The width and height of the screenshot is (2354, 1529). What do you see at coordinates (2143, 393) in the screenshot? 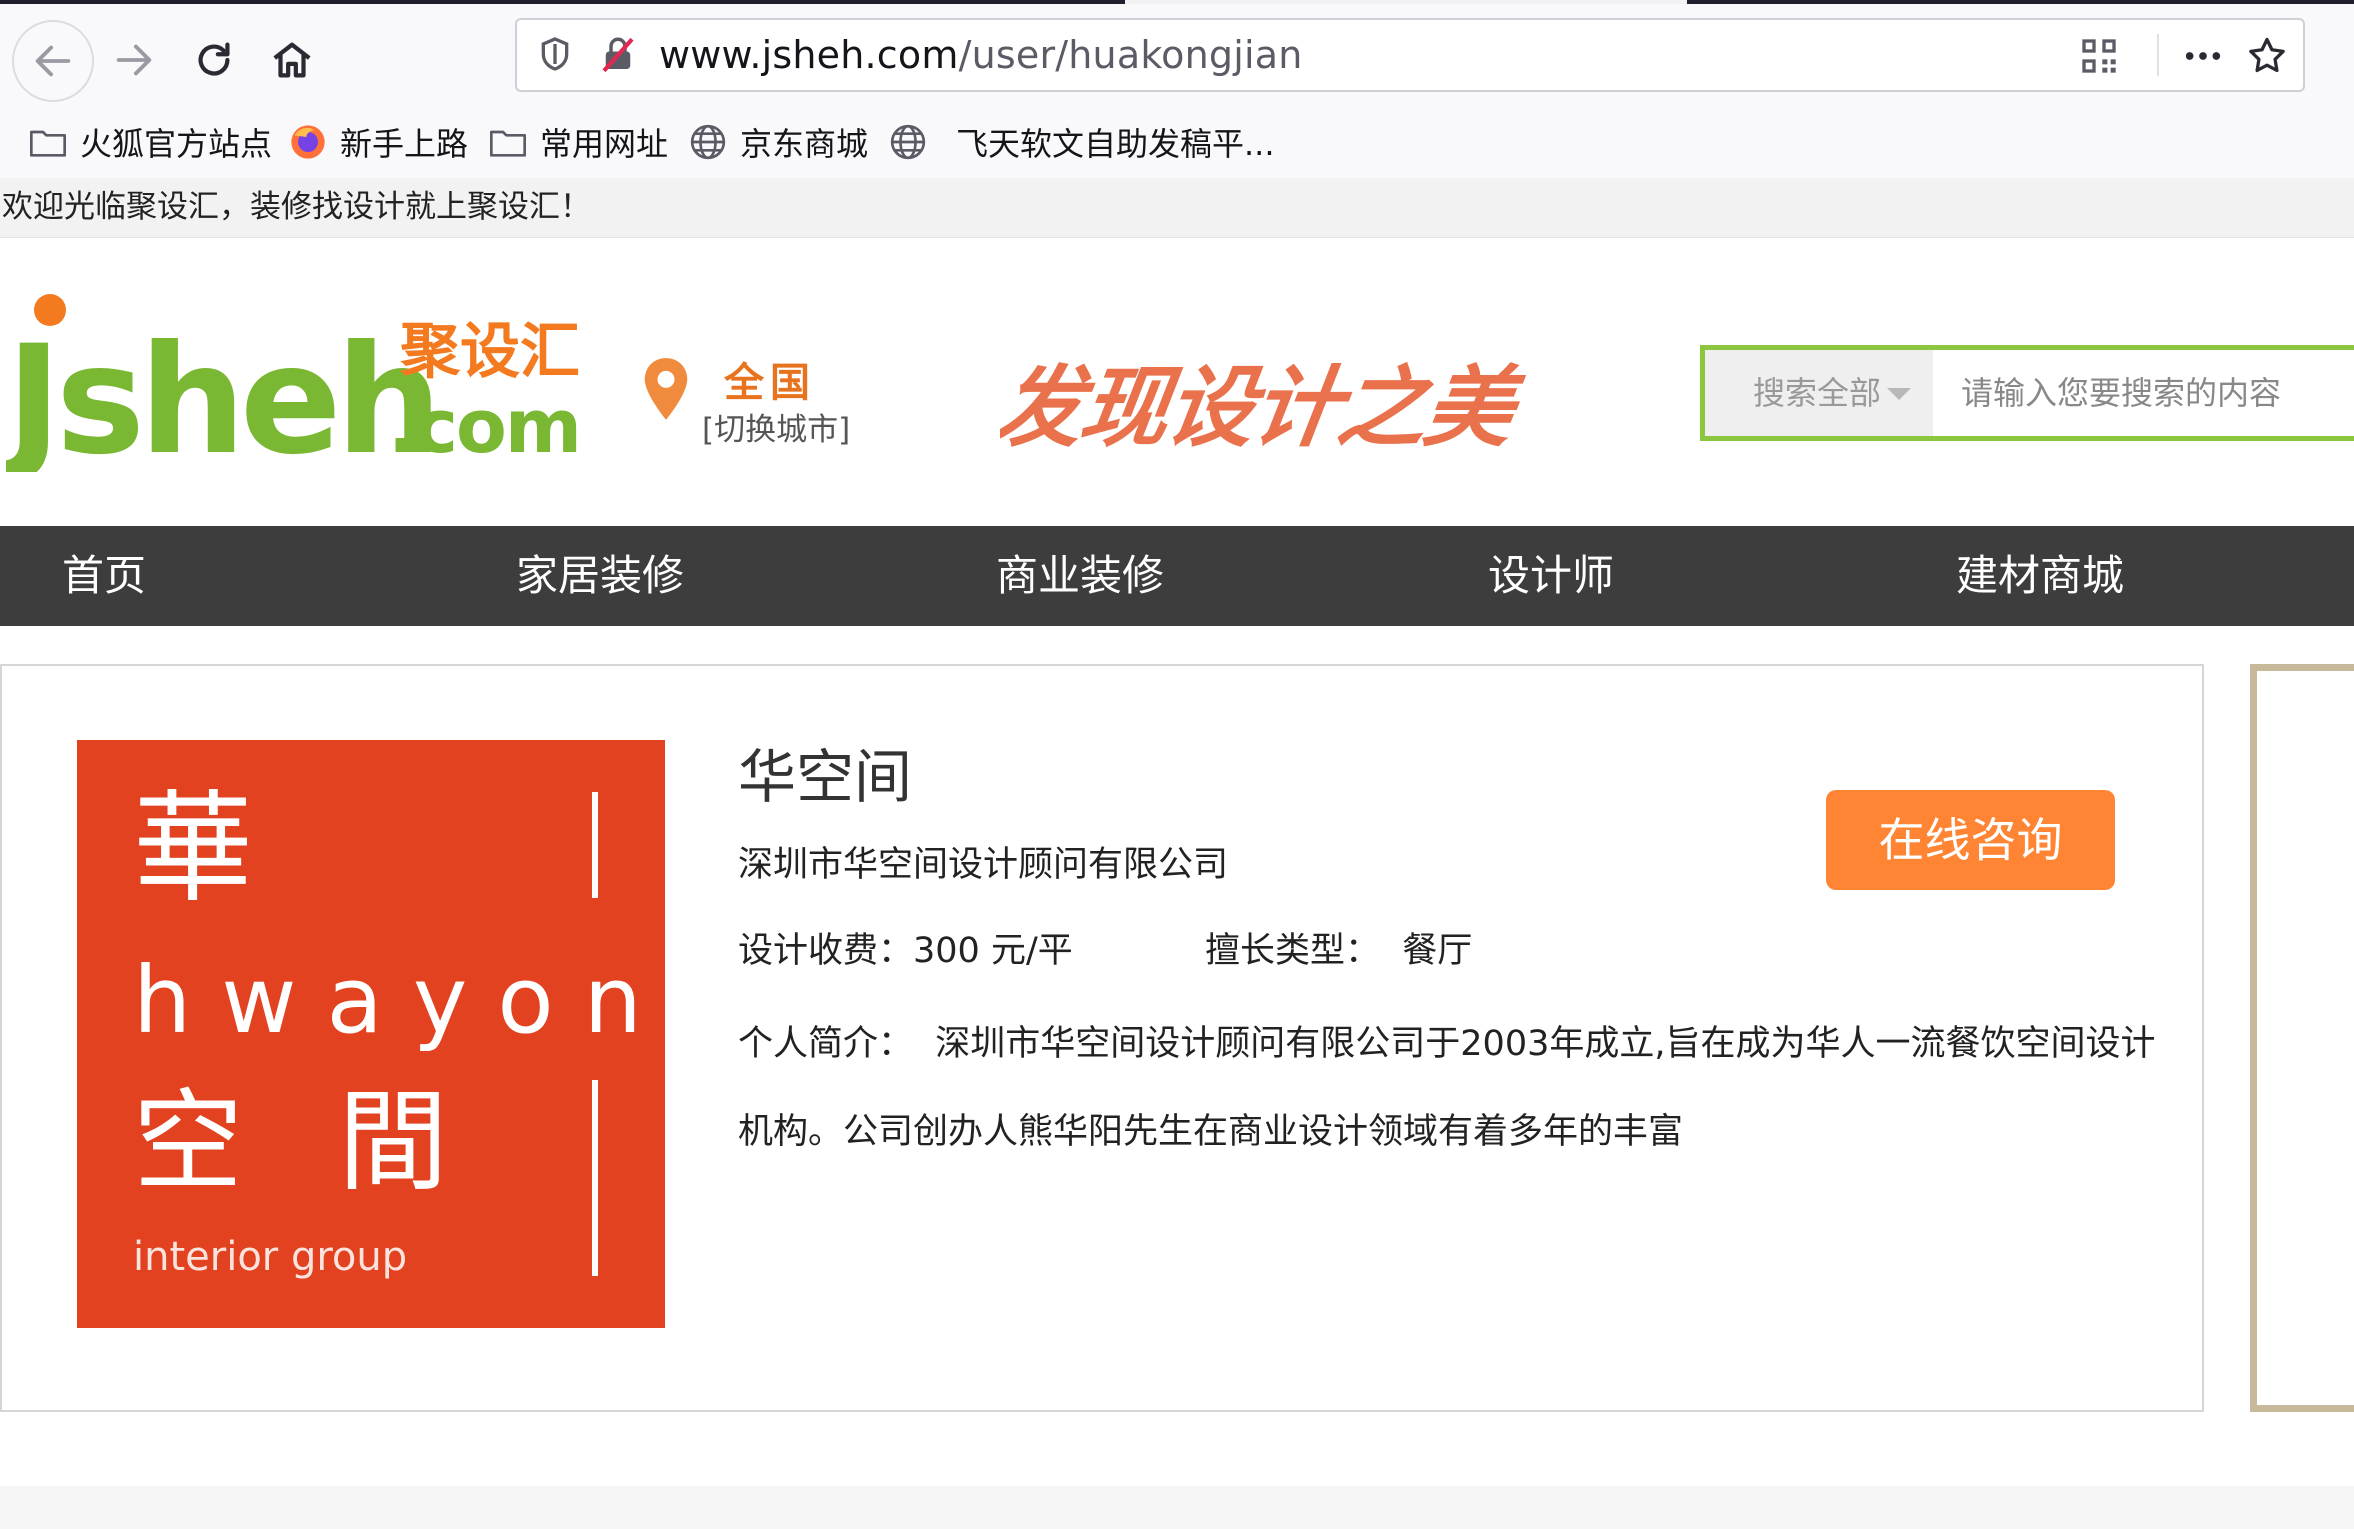
I see `search-input` at bounding box center [2143, 393].